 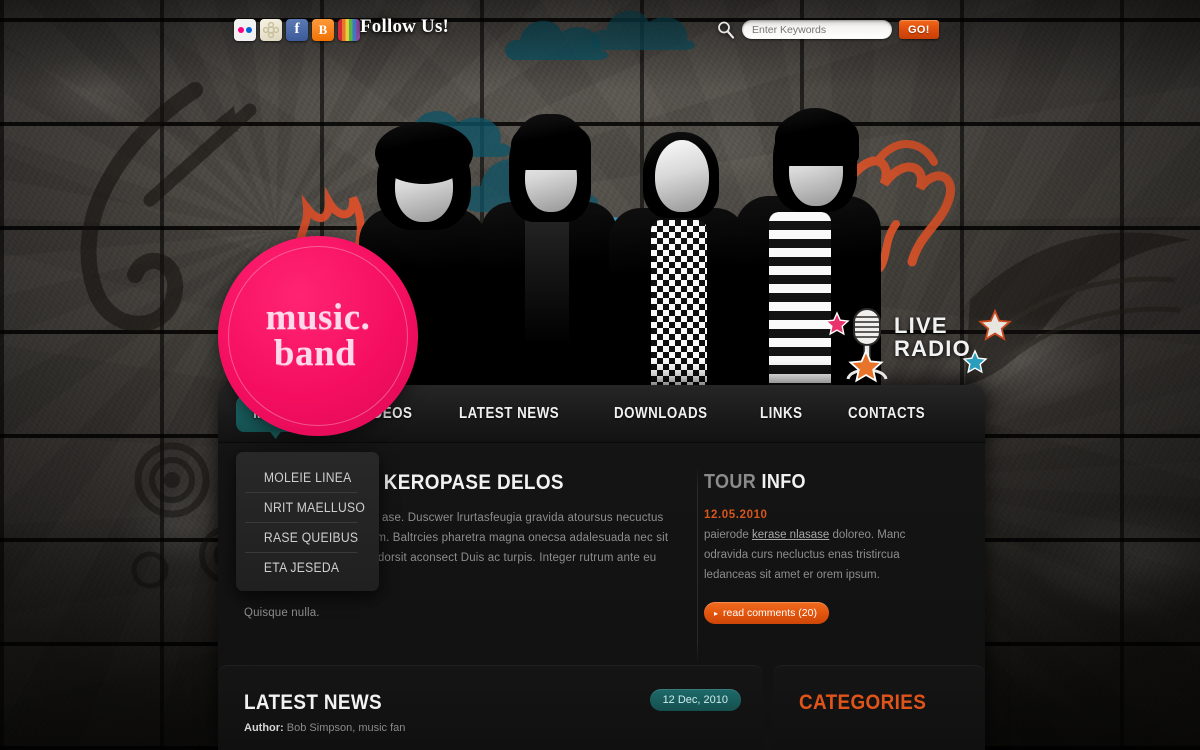 What do you see at coordinates (315, 353) in the screenshot?
I see `logo-line-2: band` at bounding box center [315, 353].